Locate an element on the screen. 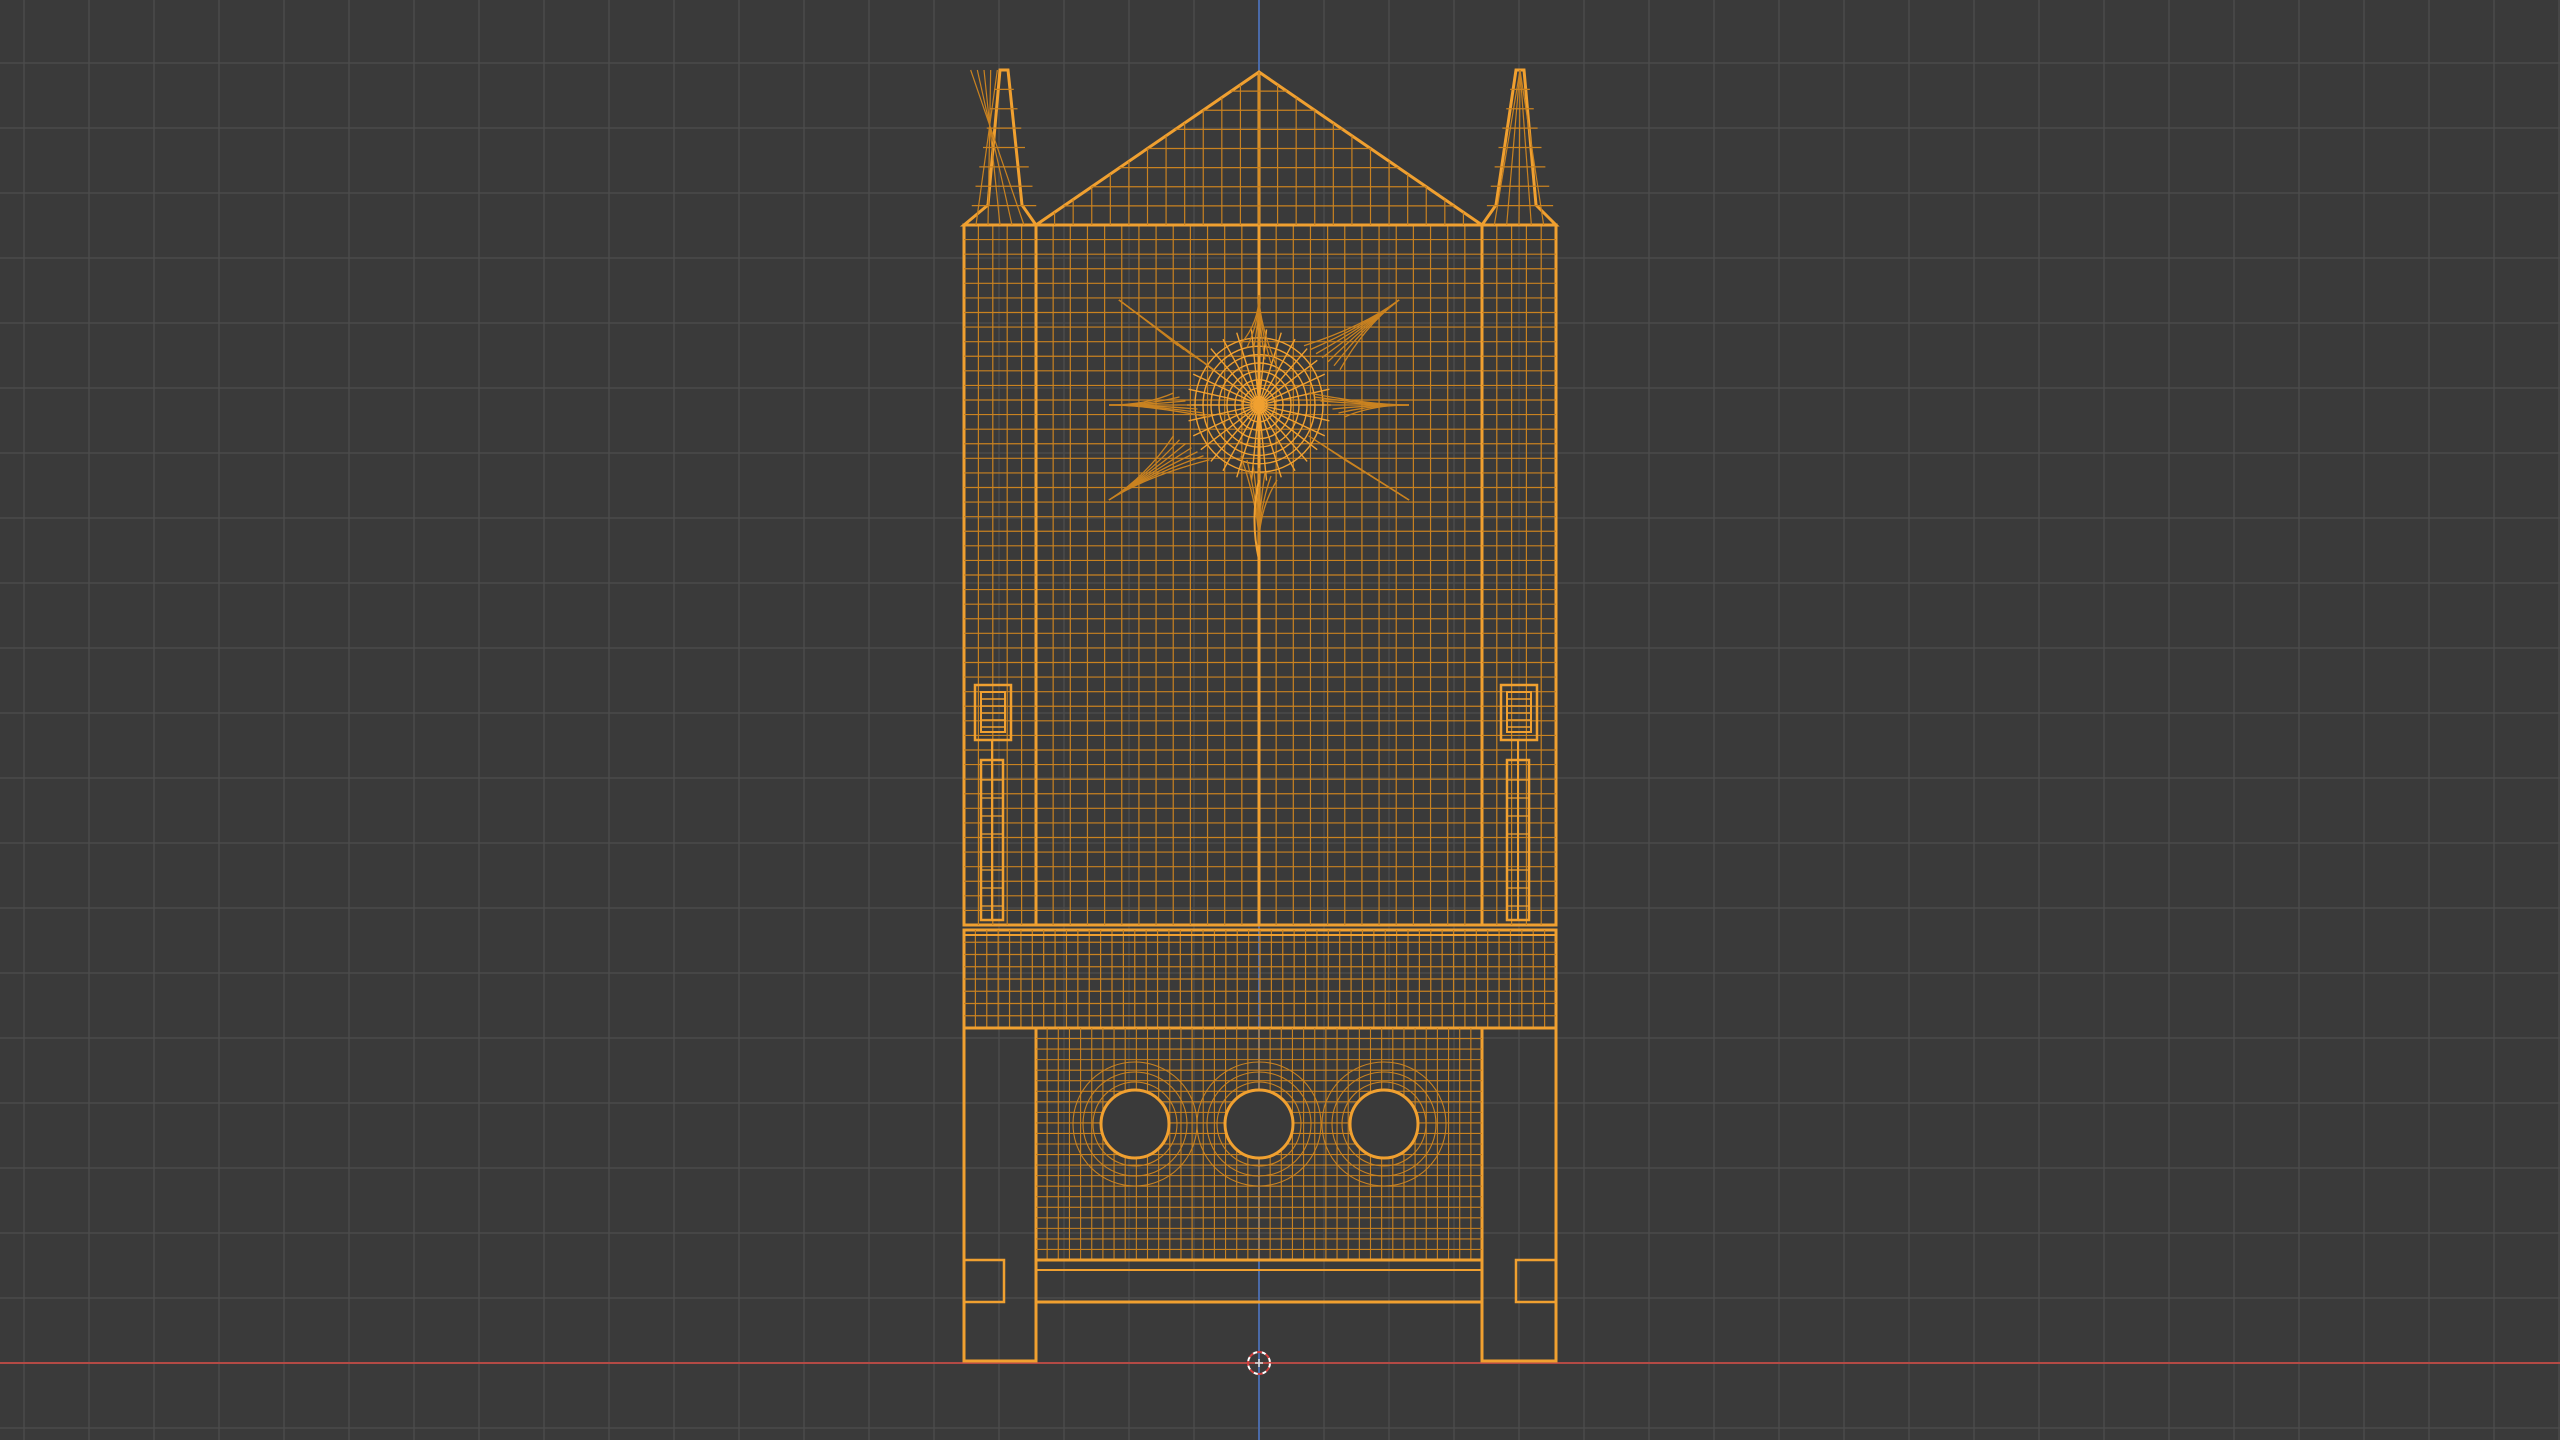  right-armrest is located at coordinates (1519, 802).